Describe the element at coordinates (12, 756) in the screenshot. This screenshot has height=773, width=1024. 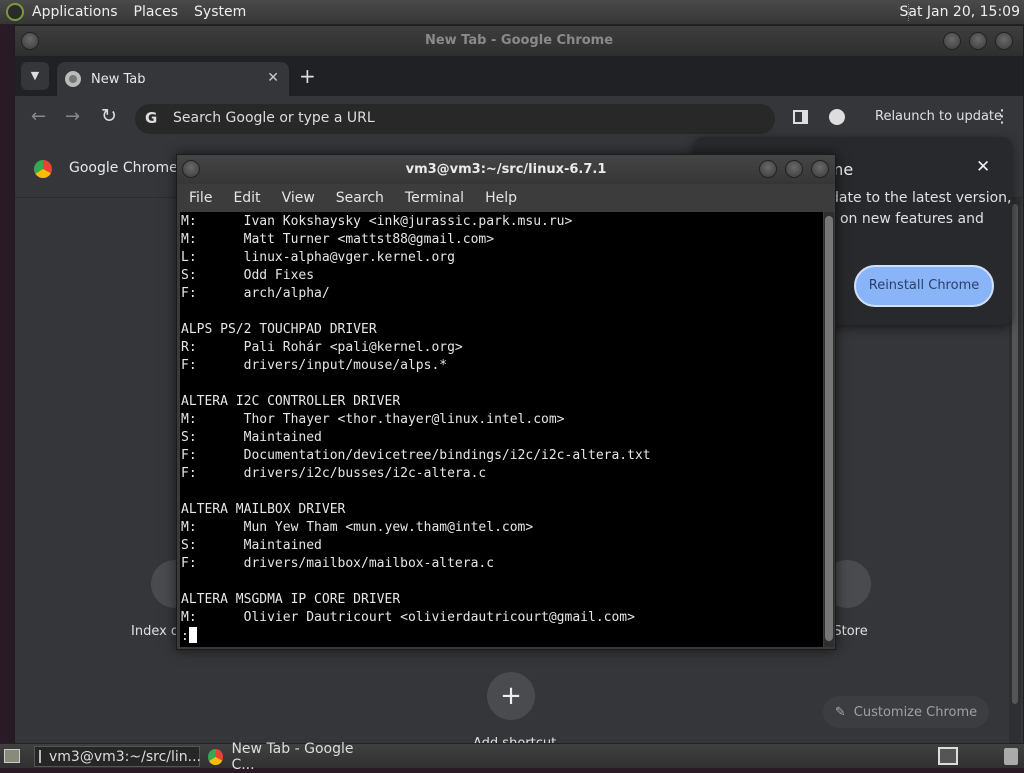
I see `show-desktop-icon` at that location.